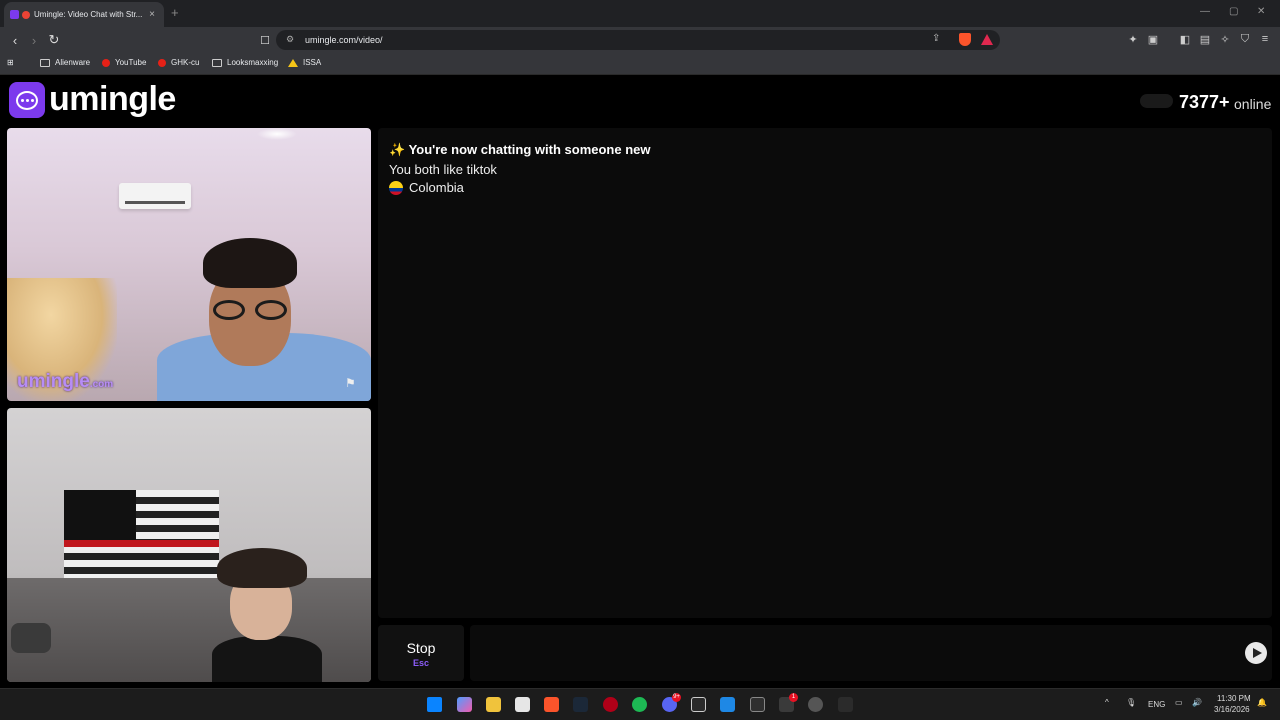 This screenshot has height=720, width=1280. Describe the element at coordinates (265, 40) in the screenshot. I see `bookmark-icon: ☐` at that location.